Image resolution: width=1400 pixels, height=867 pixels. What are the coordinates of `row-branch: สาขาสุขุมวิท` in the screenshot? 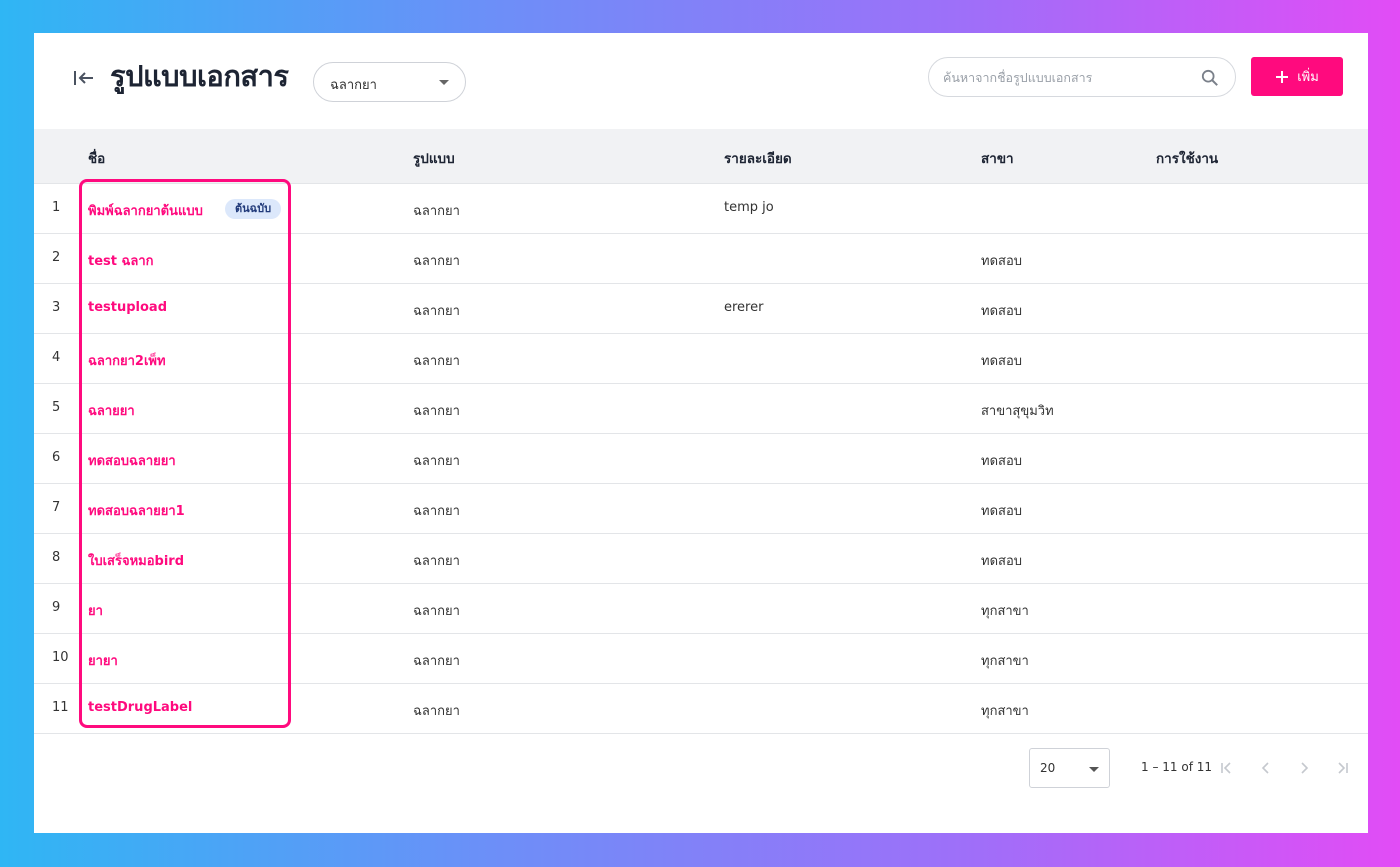 It's located at (1017, 411).